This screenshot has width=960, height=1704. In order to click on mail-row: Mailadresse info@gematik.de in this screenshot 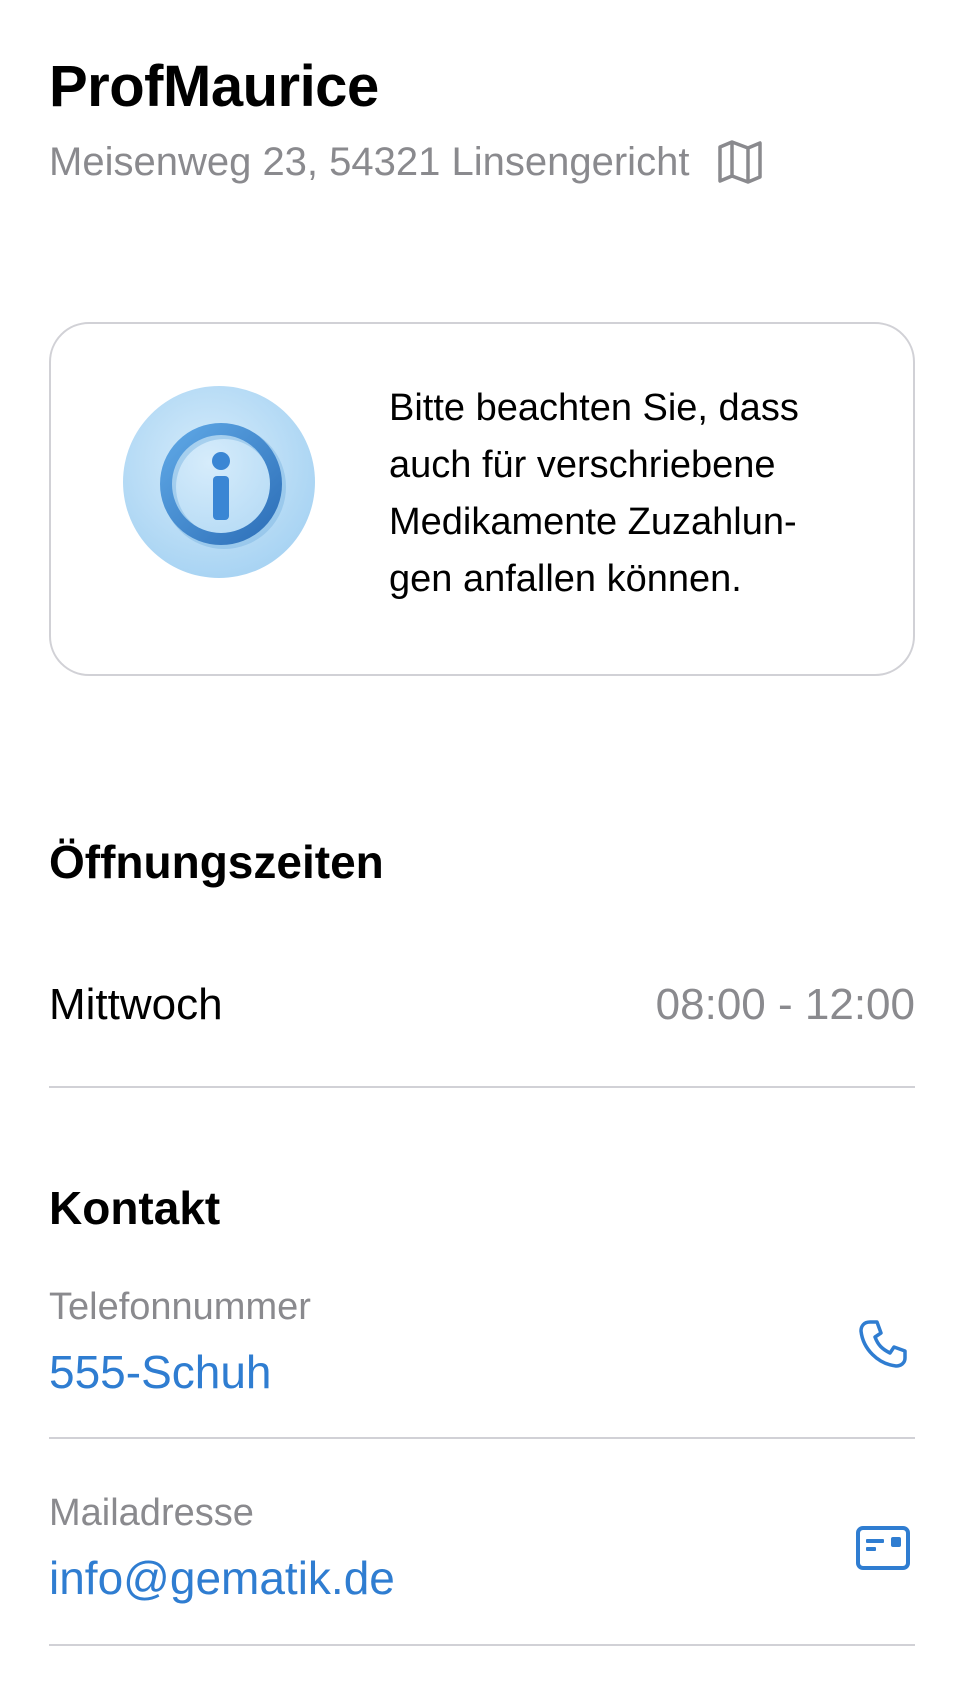, I will do `click(482, 1560)`.